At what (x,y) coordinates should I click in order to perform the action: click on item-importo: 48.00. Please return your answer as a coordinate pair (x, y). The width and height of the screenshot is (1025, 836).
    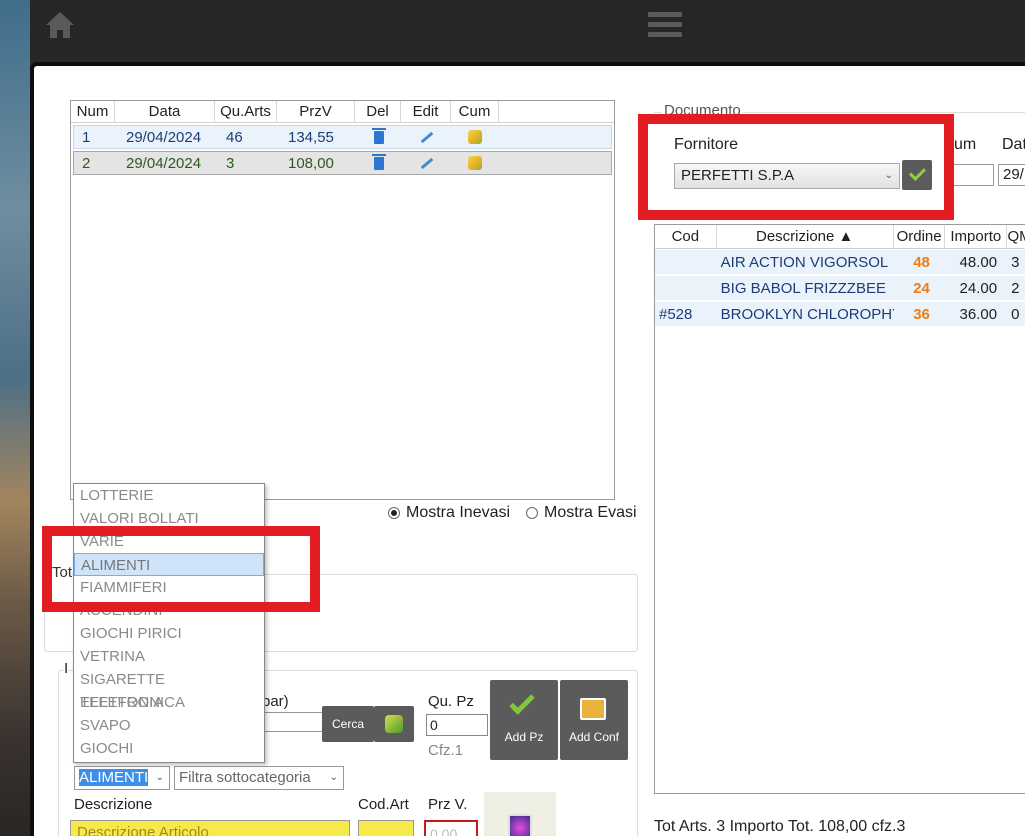
    Looking at the image, I should click on (978, 262).